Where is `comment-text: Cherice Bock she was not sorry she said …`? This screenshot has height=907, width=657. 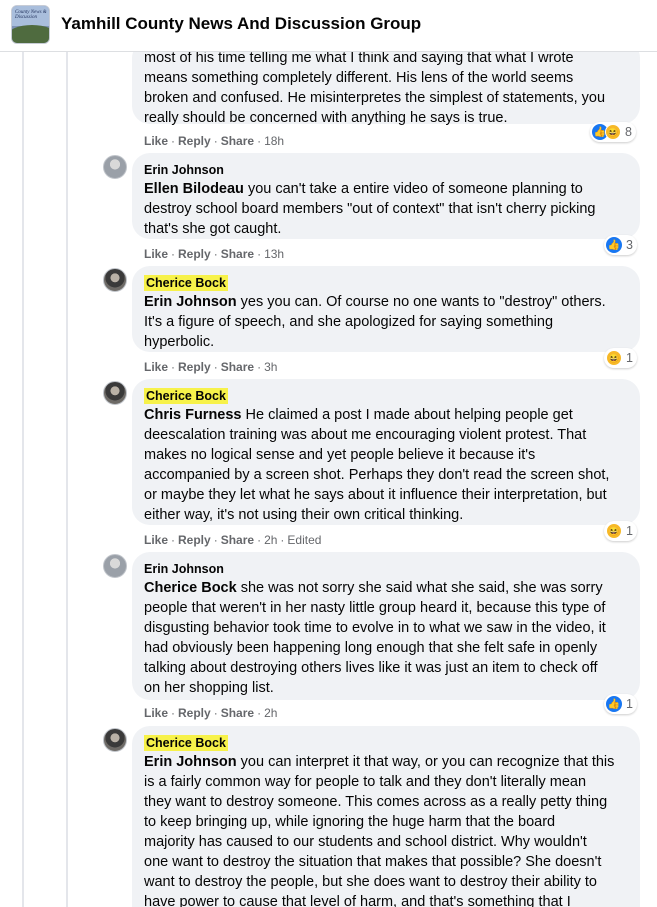
comment-text: Cherice Bock she was not sorry she said … is located at coordinates (375, 638).